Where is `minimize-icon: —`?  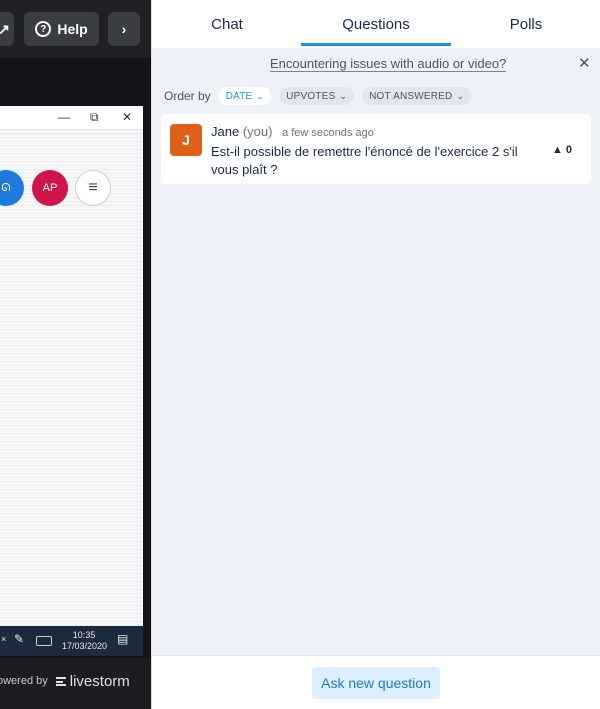
minimize-icon: — is located at coordinates (64, 117).